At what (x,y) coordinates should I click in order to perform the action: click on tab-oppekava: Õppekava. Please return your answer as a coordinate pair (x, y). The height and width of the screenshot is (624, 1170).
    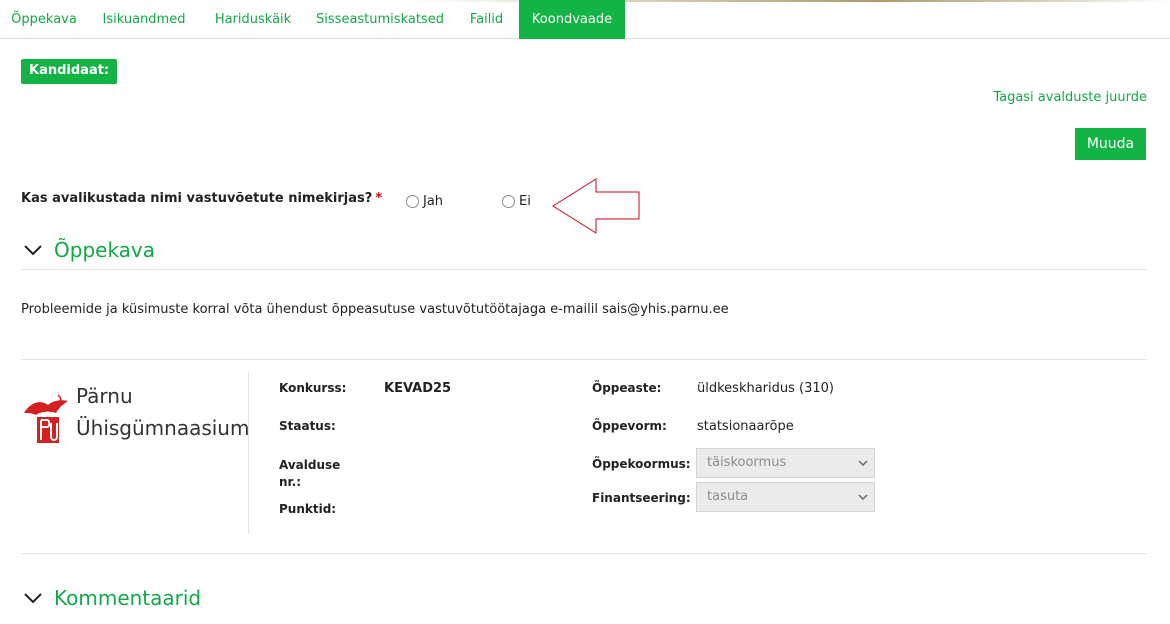
    Looking at the image, I should click on (44, 19).